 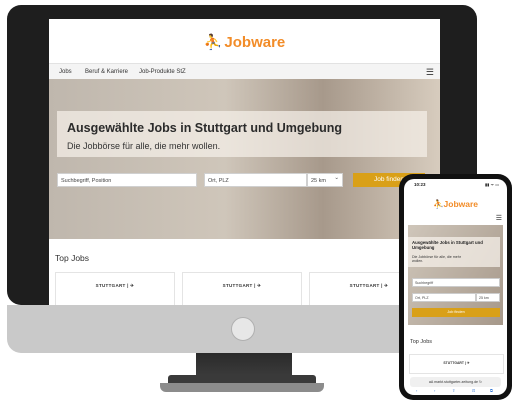 I want to click on nav-item-beruf-karriere: Beruf & Karriere, so click(x=106, y=72).